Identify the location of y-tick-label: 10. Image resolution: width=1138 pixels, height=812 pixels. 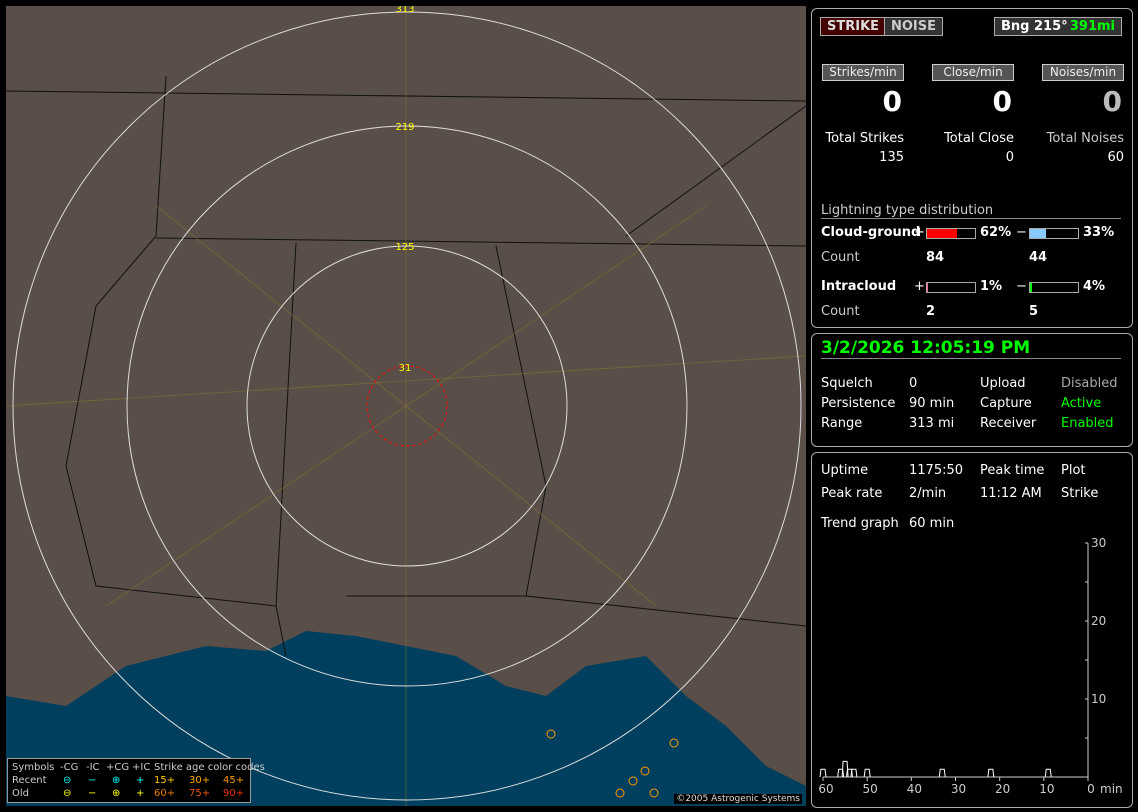
(1098, 699).